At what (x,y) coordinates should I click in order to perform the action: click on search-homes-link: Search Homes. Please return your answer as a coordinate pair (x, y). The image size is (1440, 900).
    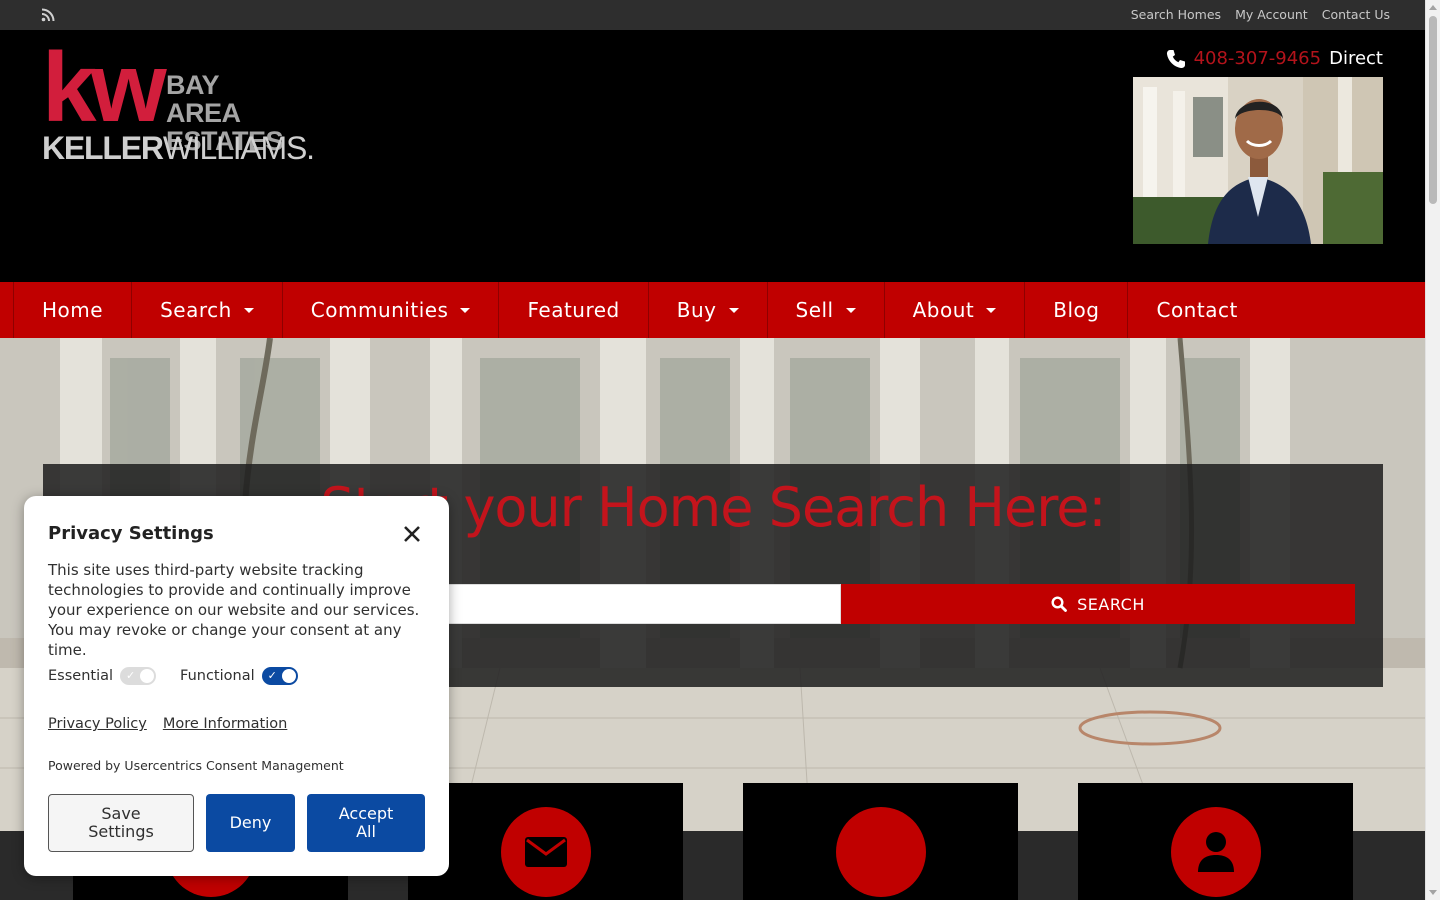
    Looking at the image, I should click on (1176, 14).